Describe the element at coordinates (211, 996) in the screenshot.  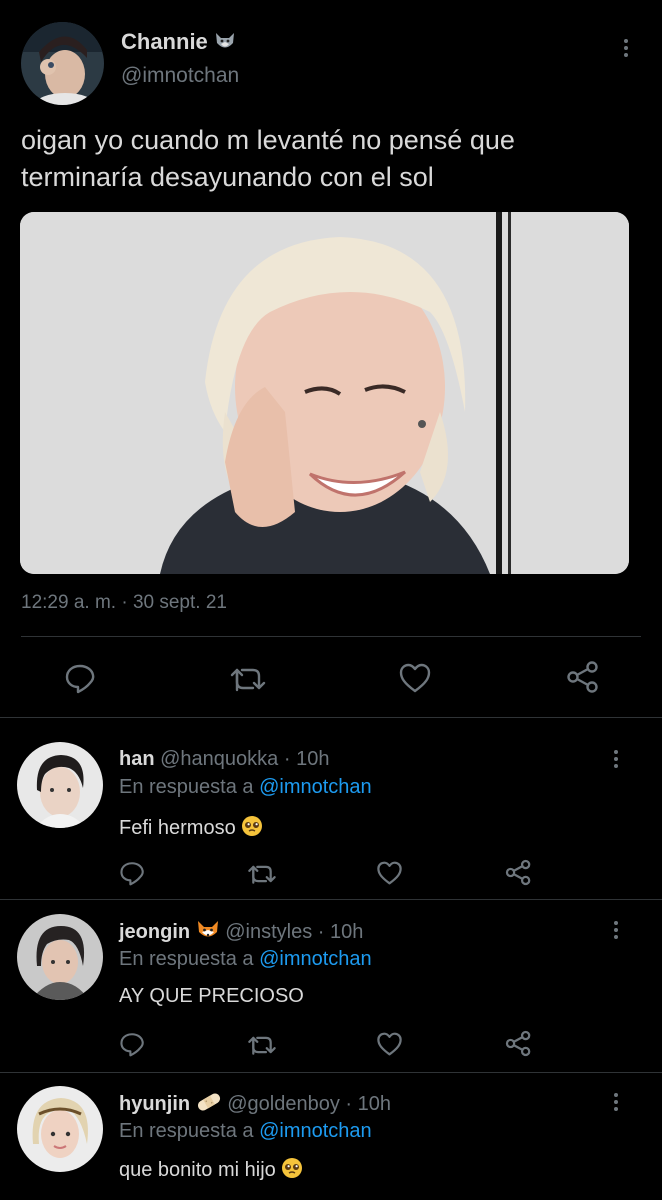
I see `reply-text: AY QUE PRECIOSO` at that location.